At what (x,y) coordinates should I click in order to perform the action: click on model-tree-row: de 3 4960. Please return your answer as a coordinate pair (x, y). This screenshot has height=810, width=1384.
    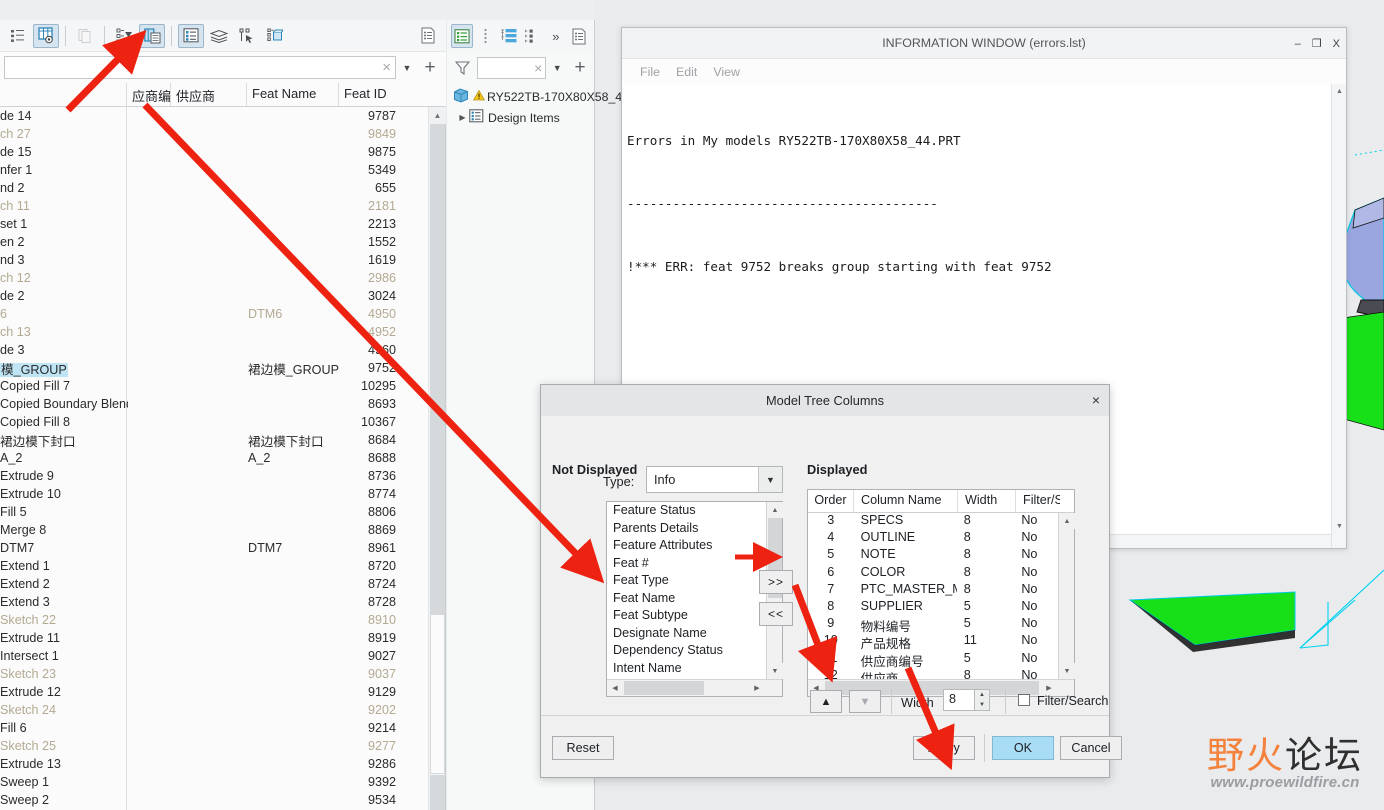
    Looking at the image, I should click on (214, 350).